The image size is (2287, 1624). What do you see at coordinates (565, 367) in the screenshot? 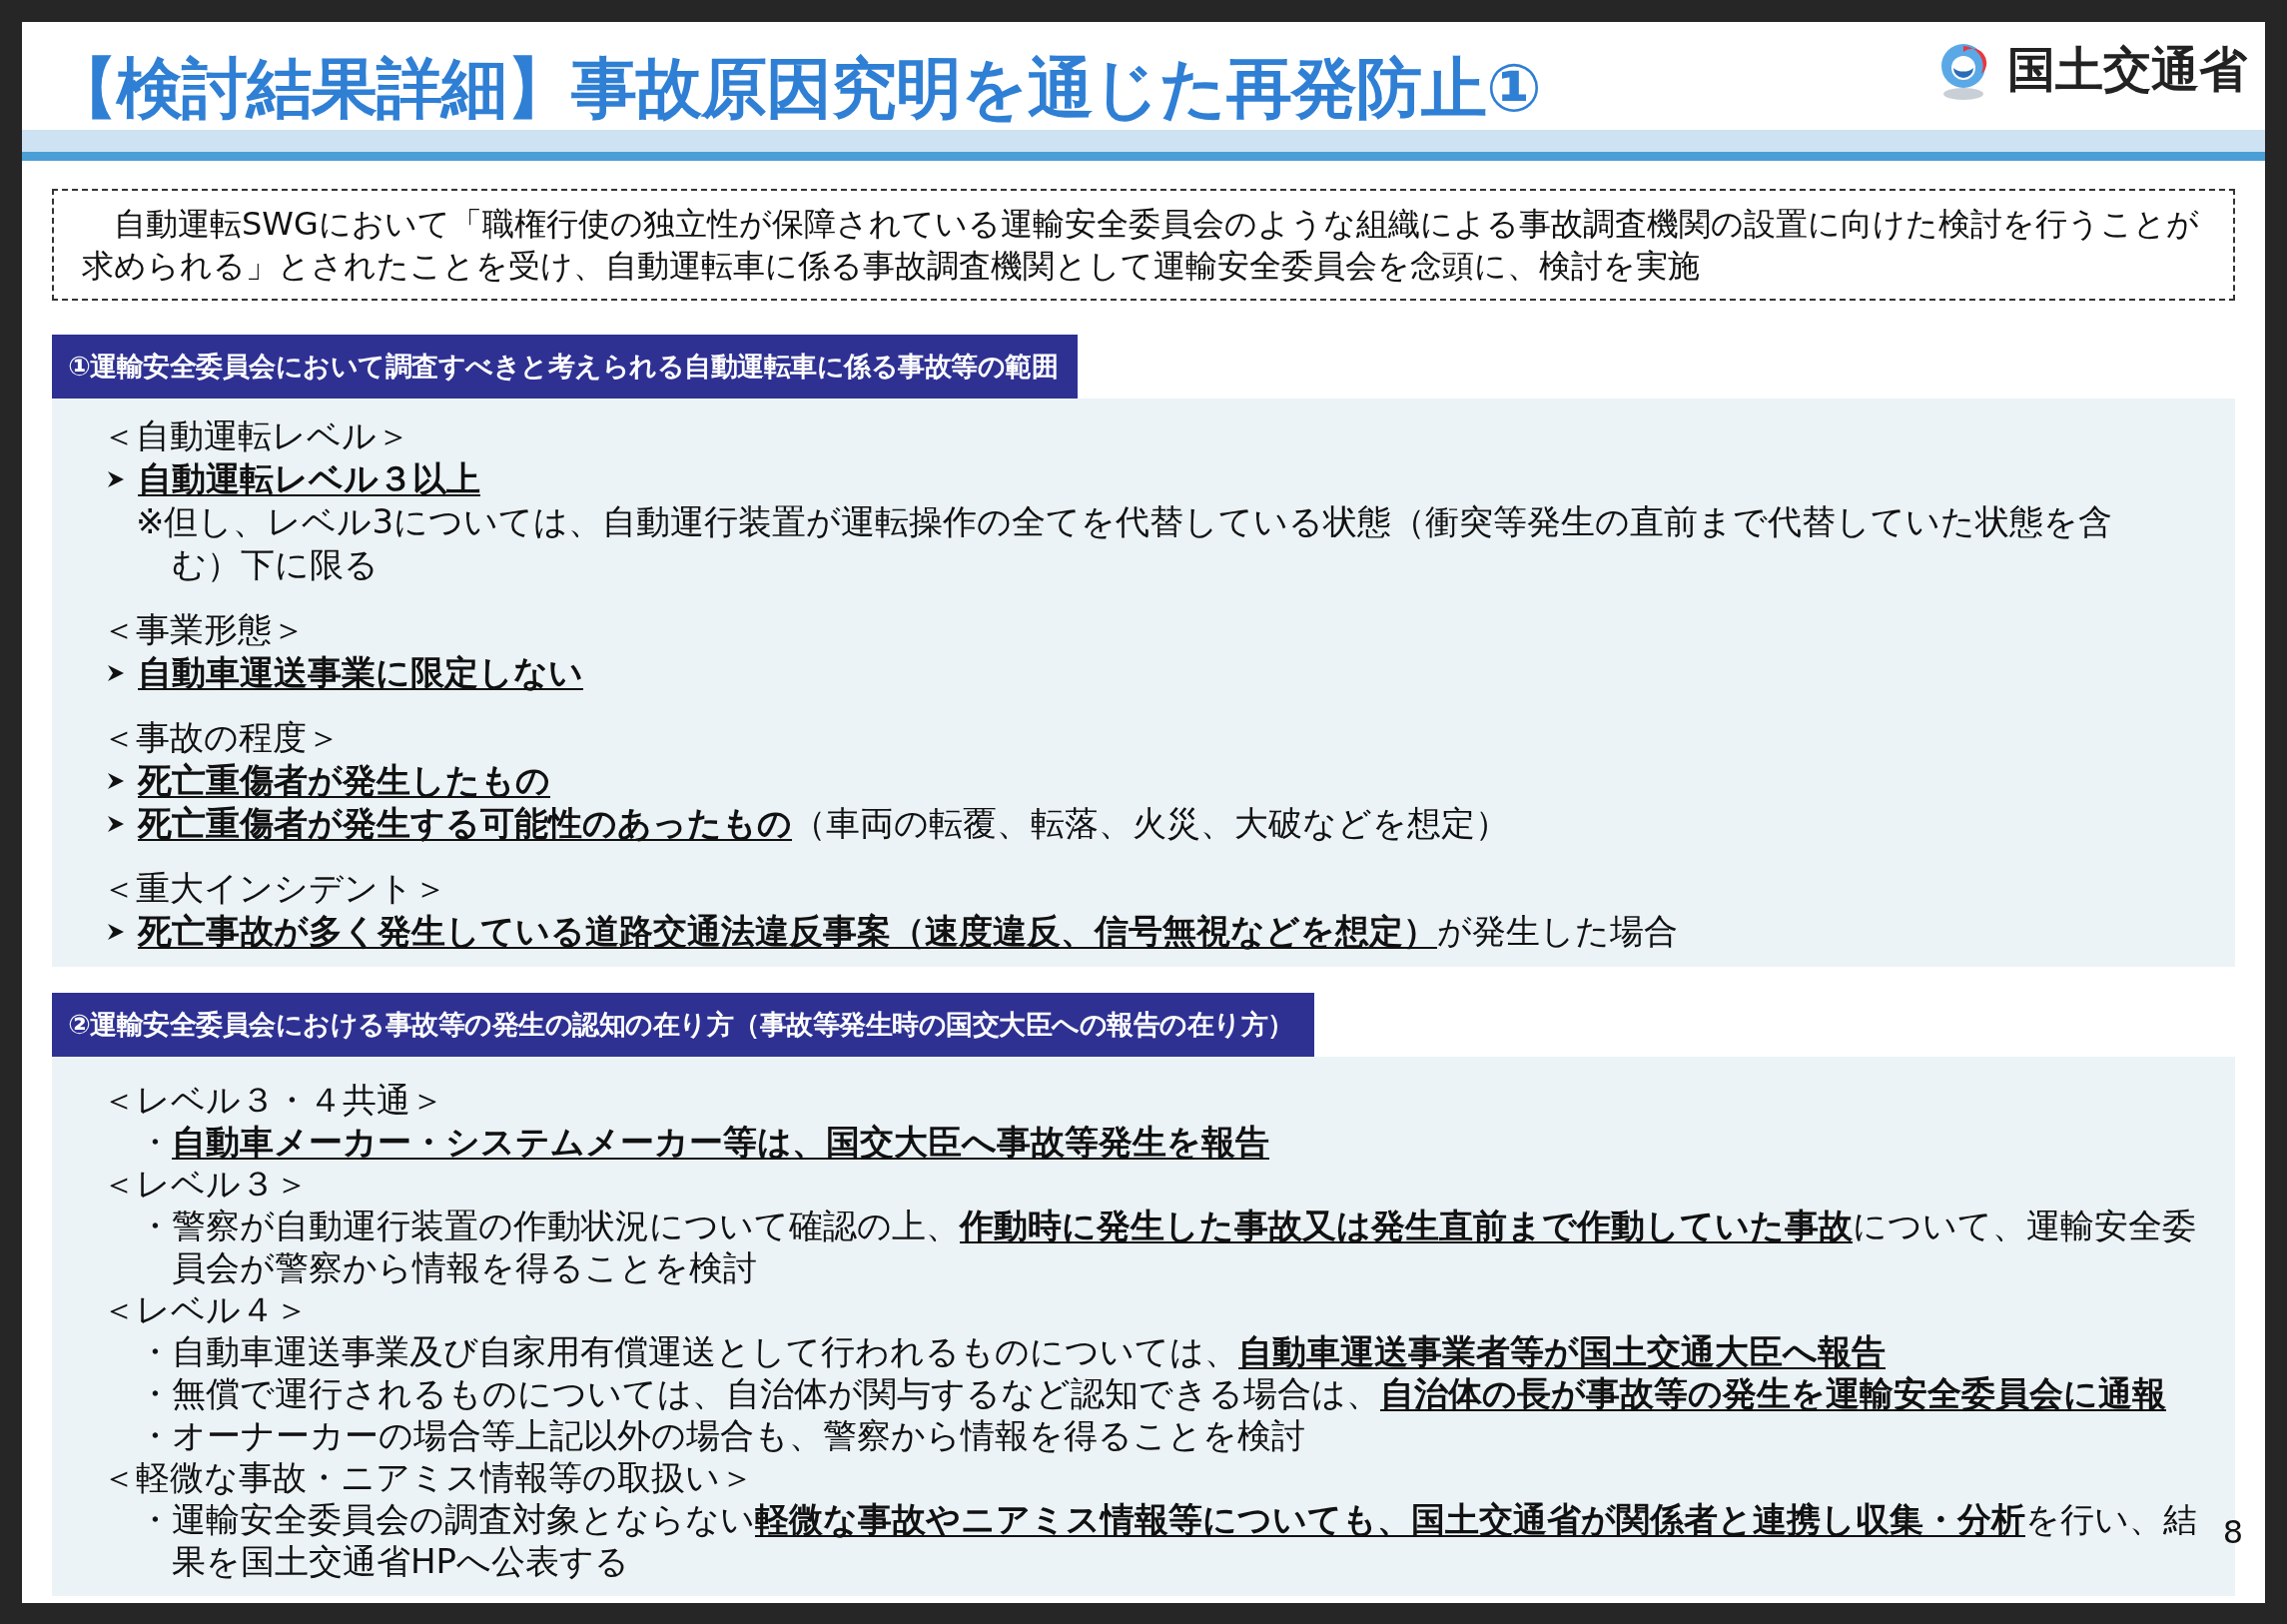
I see `section-header: ①運輸安全委員会において調査すべきと考えられる自動運転車に係る事故等の範囲` at bounding box center [565, 367].